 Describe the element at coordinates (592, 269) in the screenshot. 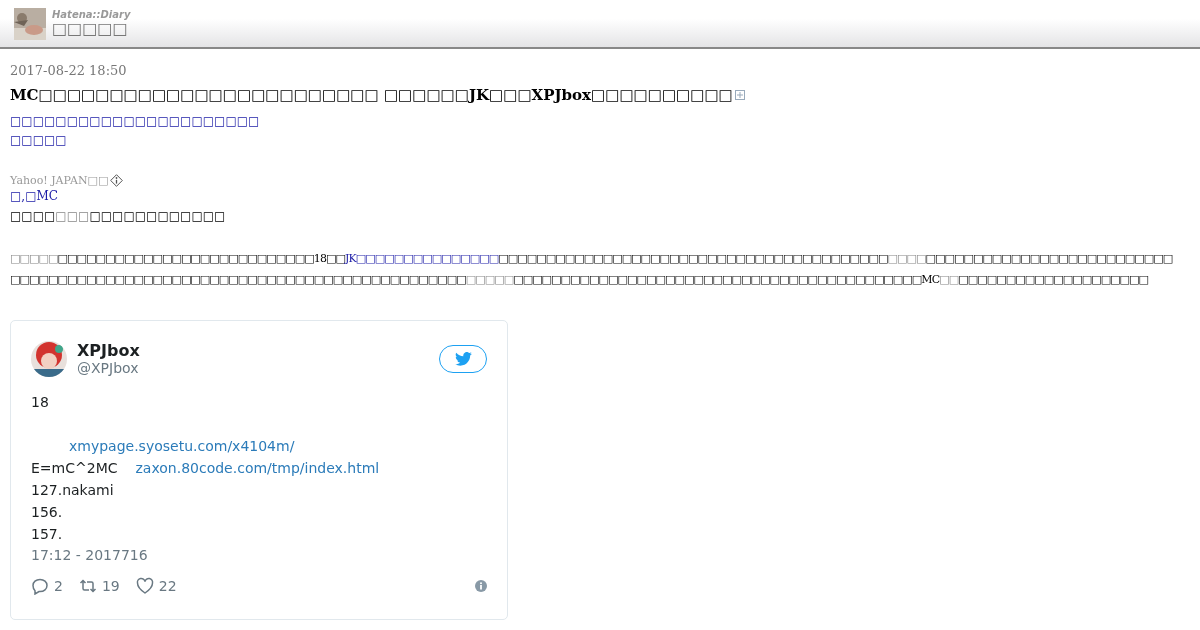

I see `body-paragraph: □□□□□□□□□□□□□□□□□□□□□□□□□□□□□□□□18□□JK□□□□□□□□□□□□□□□□□□□□□□□□□□□□□□□□□□□□□□□□□□□□□□□□□□□□□□□□□□□□□□□□□□□□□□□□□□□□□□□□□□□□□□□□□□□□□□□□□□□□□□□□□□□□□□□□□□□□□□□□□□□□□□□□□□□□□□□□□□□□□□□□□□□□□□□□□□□□□□□□□□□□□□□□□□□□□□□□□□□□□□MC□□□□□□□□□□□□□□□□□□□□□□` at that location.